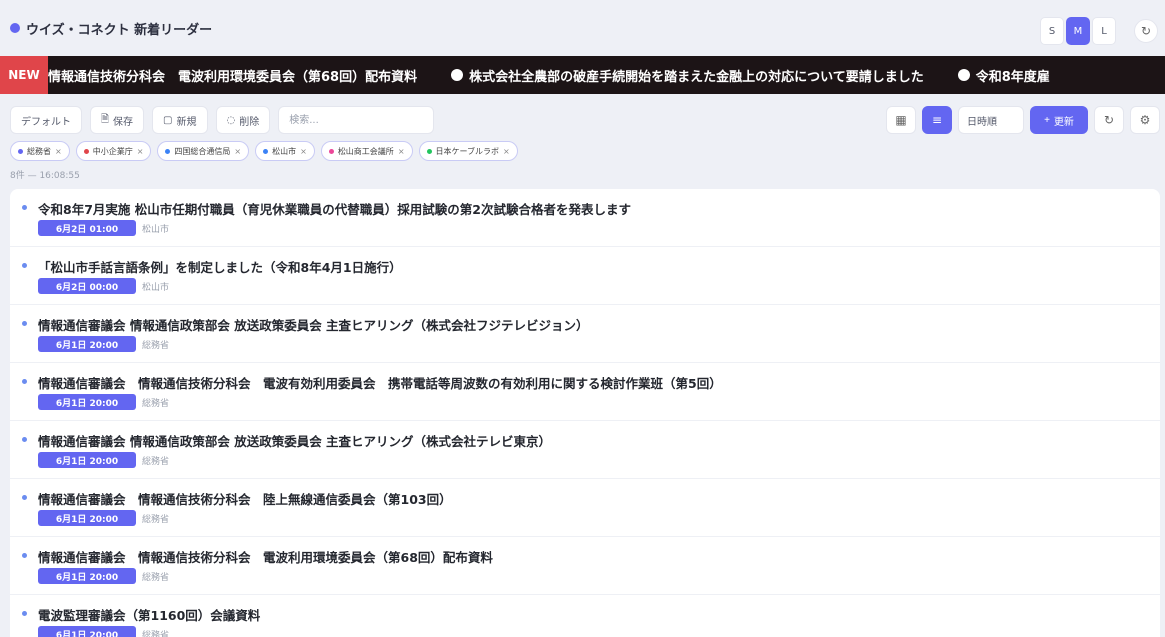 The image size is (1165, 637). What do you see at coordinates (1146, 31) in the screenshot?
I see `refresh-circle-icon: ↻` at bounding box center [1146, 31].